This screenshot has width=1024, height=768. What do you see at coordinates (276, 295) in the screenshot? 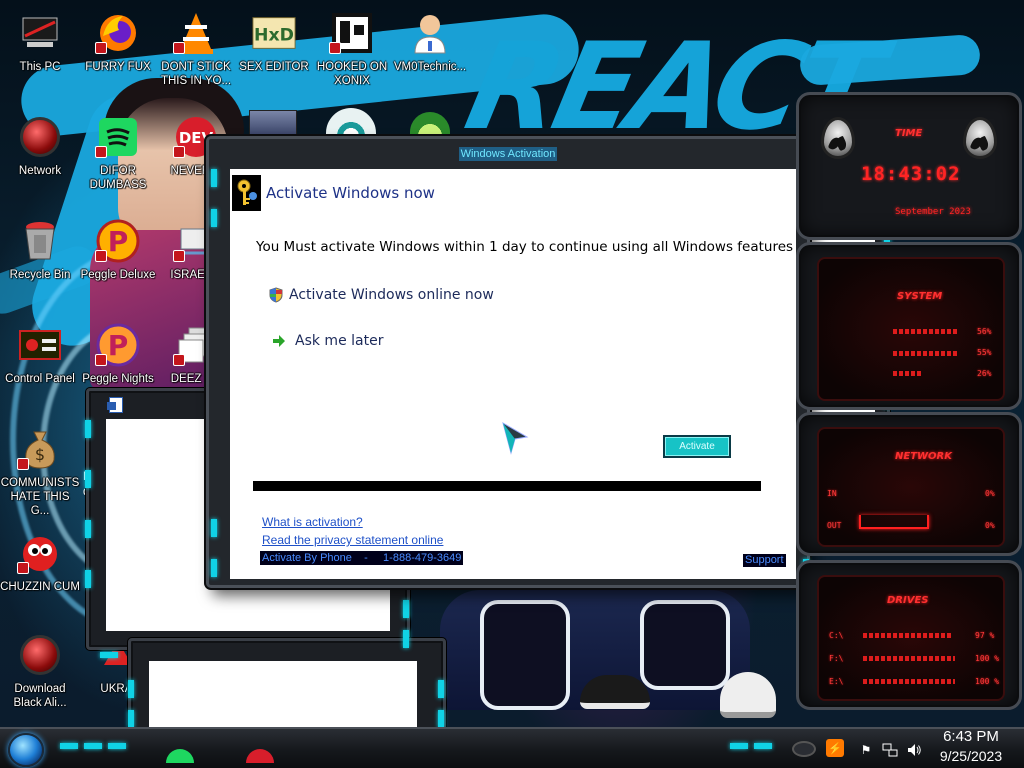
I see `shield-icon` at bounding box center [276, 295].